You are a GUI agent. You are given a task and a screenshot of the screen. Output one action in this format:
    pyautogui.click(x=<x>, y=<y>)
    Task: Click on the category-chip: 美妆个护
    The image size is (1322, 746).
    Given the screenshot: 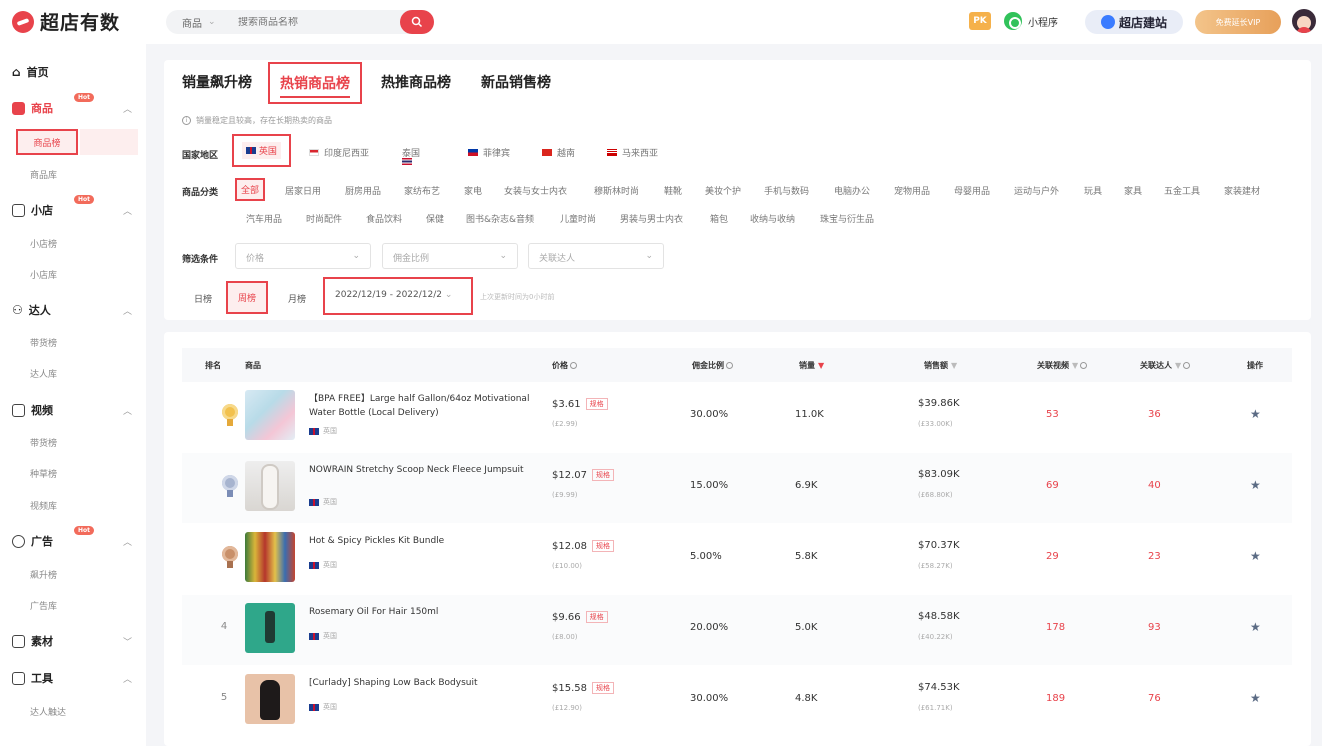 What is the action you would take?
    pyautogui.click(x=723, y=190)
    